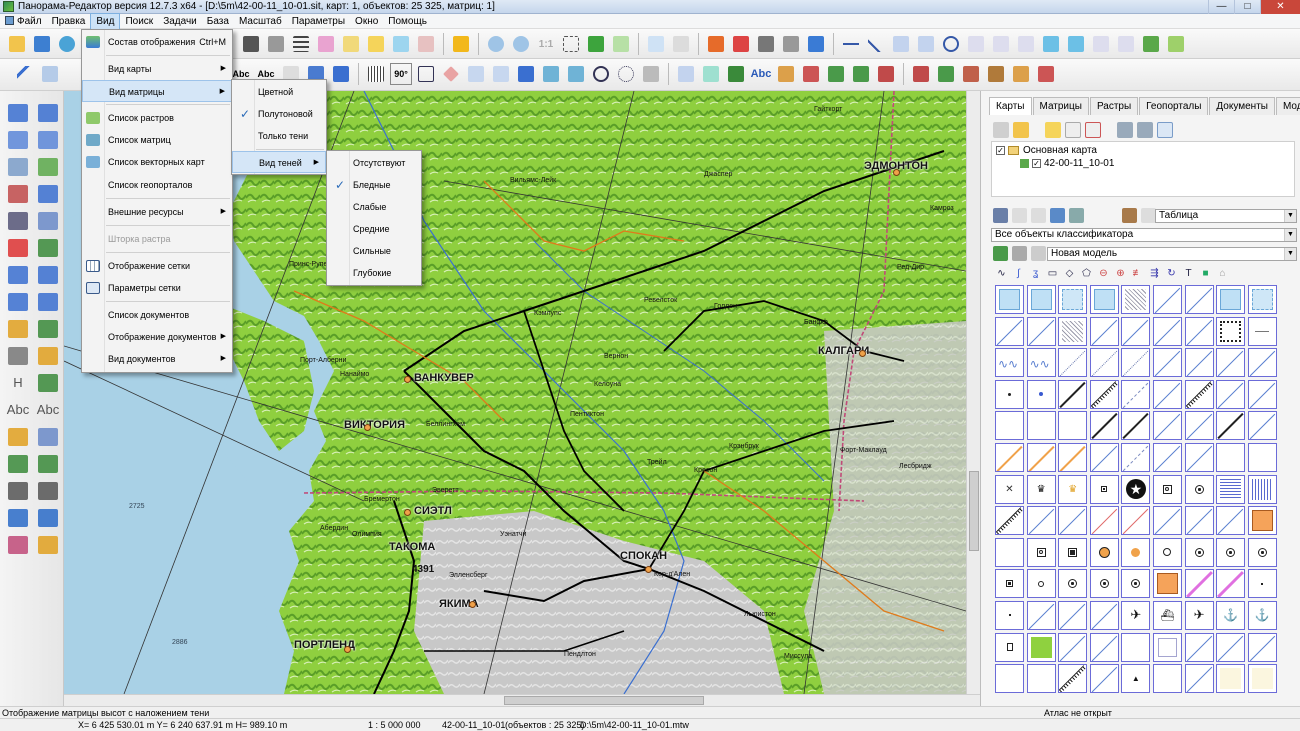  Describe the element at coordinates (974, 511) in the screenshot. I see `scroll-thumb` at that location.